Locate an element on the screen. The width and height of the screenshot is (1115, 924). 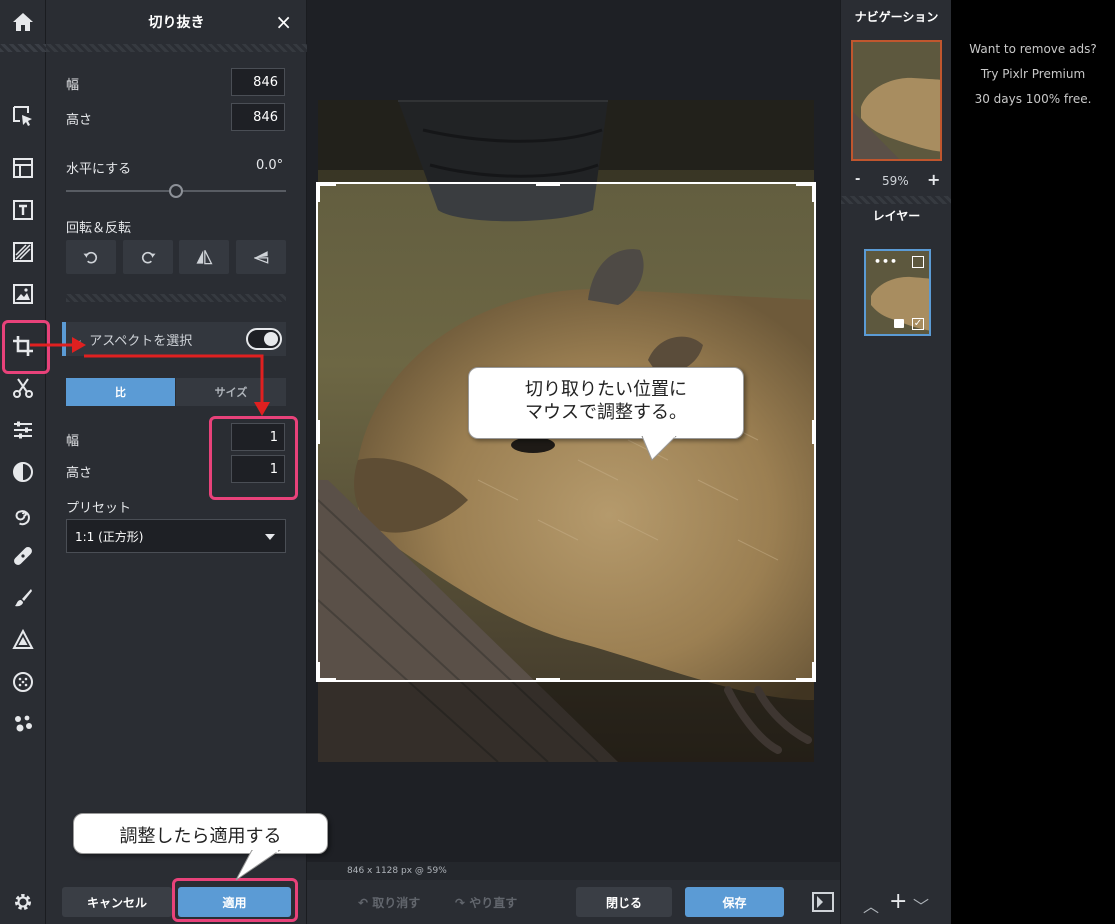
rotate-left-icon is located at coordinates (90, 257).